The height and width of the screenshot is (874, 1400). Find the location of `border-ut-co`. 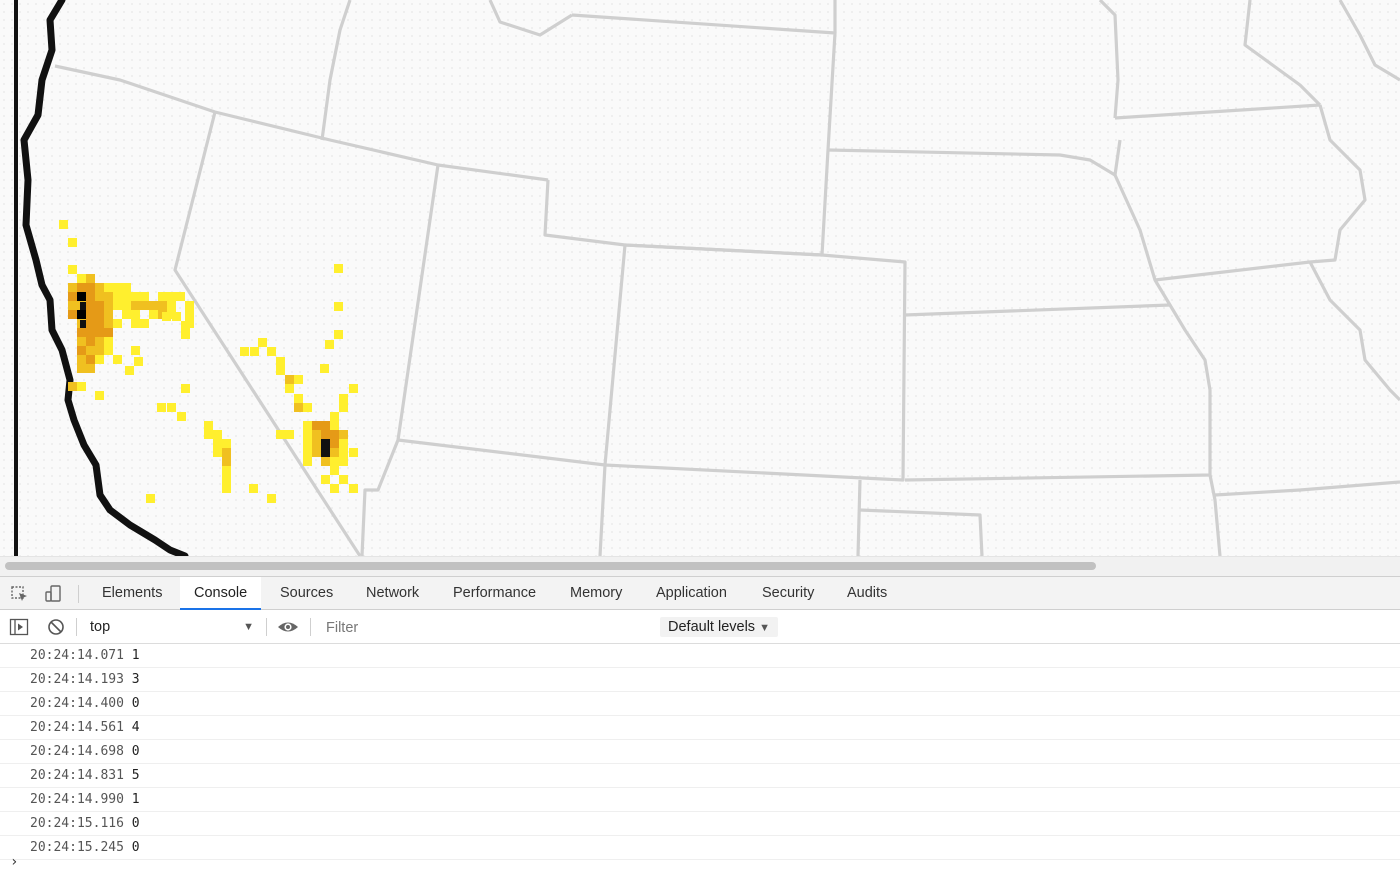

border-ut-co is located at coordinates (615, 355).